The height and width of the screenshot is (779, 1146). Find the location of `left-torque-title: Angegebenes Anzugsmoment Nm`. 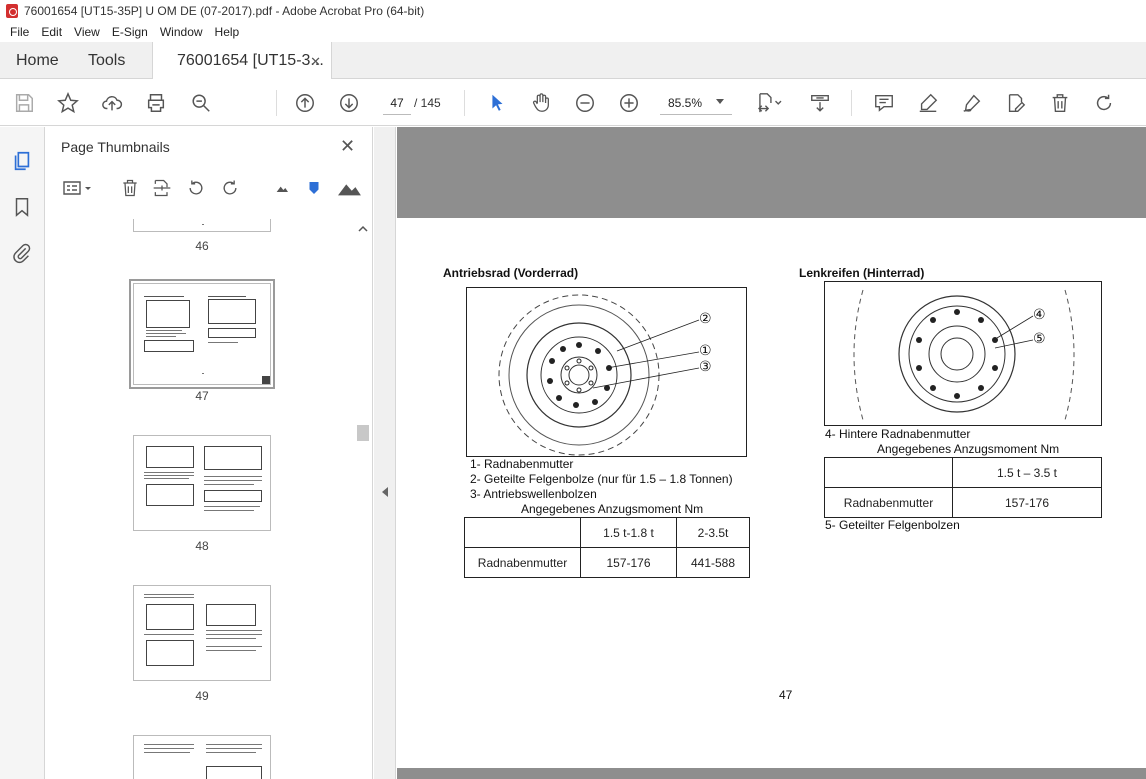

left-torque-title: Angegebenes Anzugsmoment Nm is located at coordinates (612, 509).